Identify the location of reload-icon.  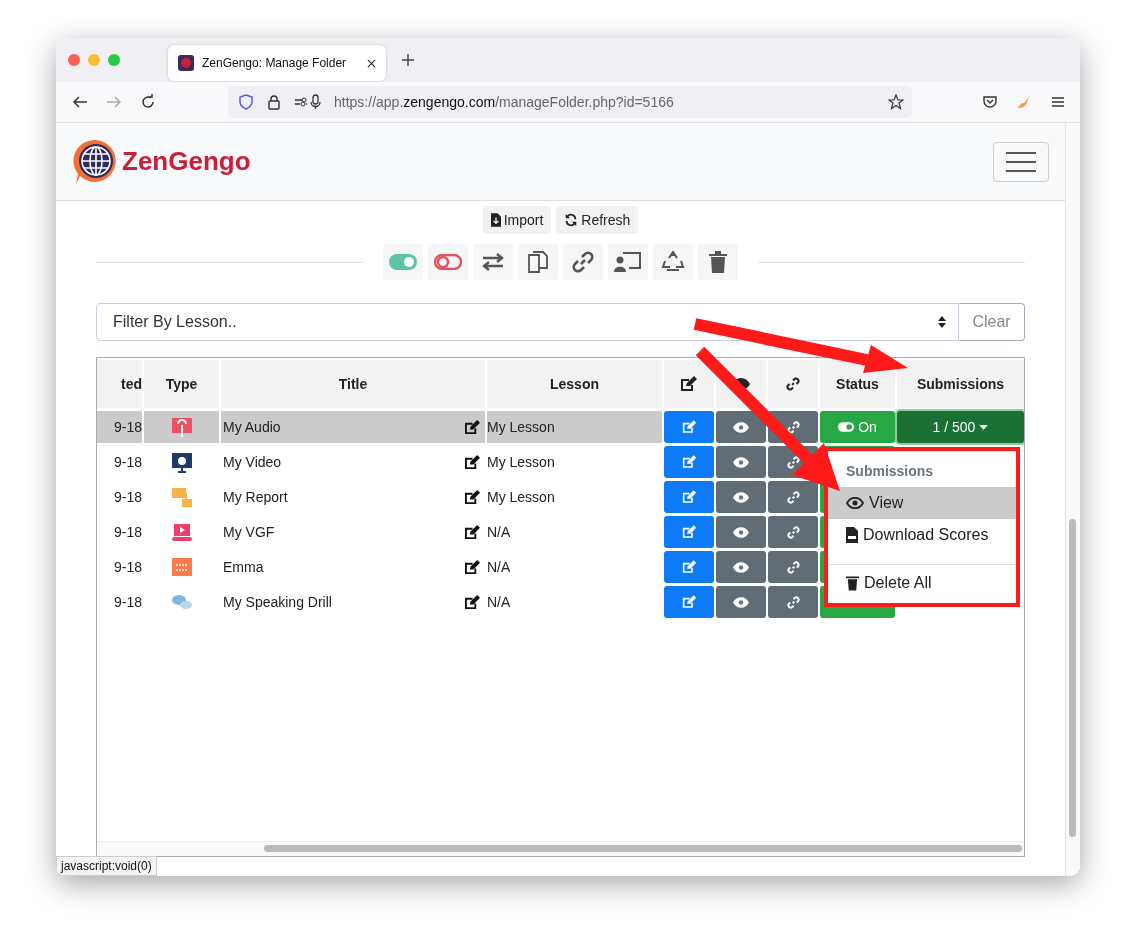
(148, 102).